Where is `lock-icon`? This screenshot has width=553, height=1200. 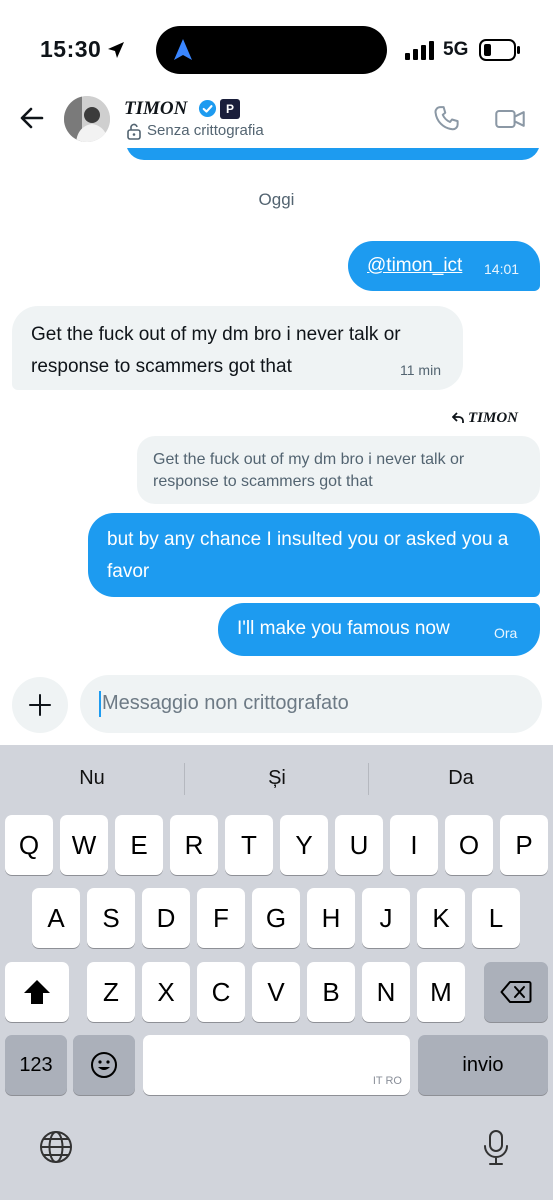
lock-icon is located at coordinates (134, 131).